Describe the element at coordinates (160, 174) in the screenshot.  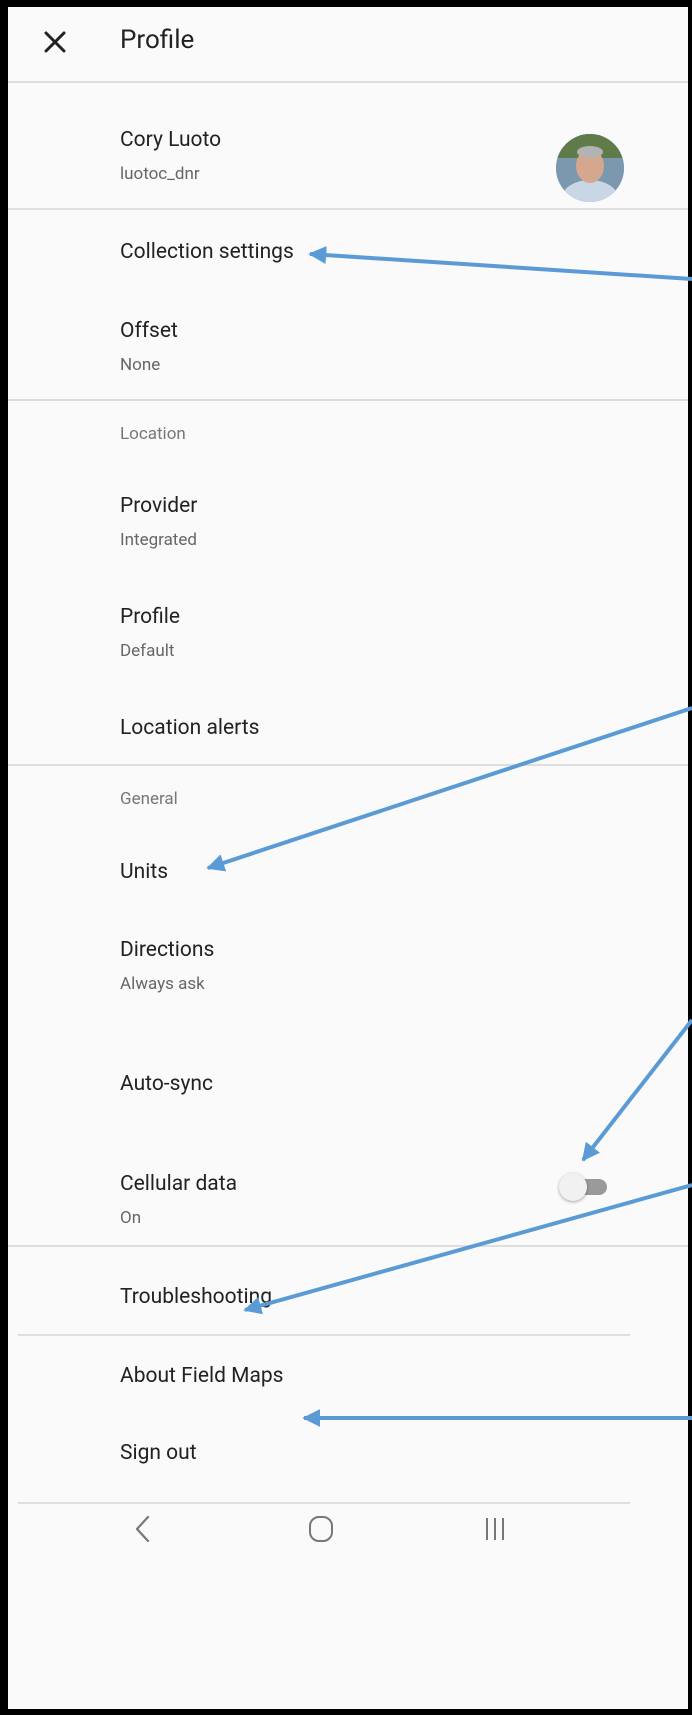
I see `user-username: luotoc_dnr` at that location.